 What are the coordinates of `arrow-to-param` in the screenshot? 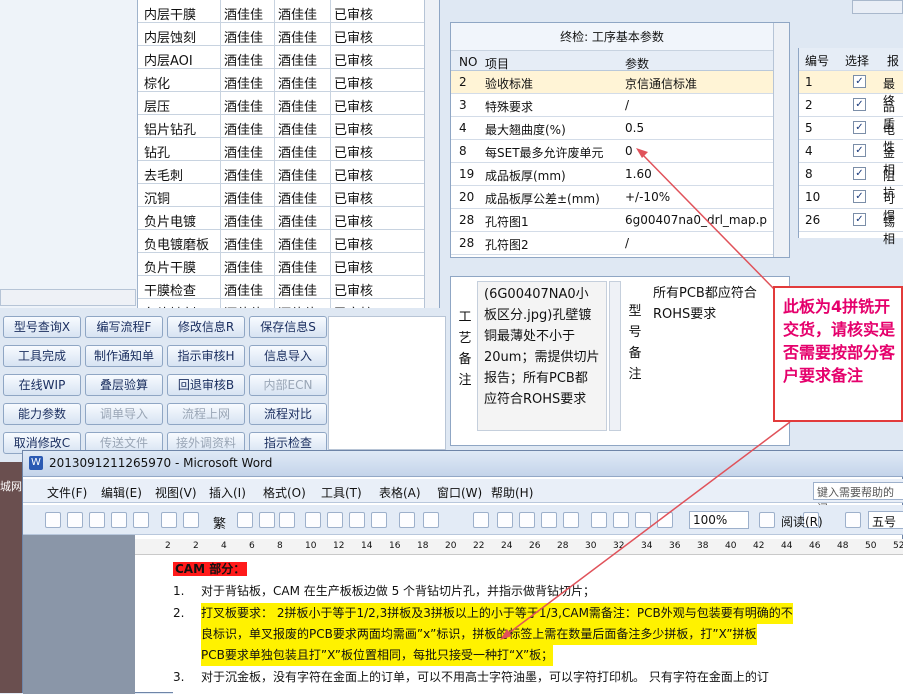 It's located at (707, 221).